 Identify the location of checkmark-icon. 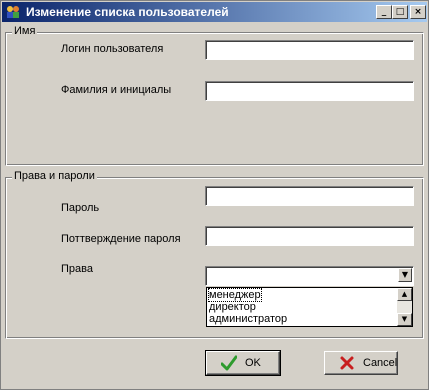
(229, 363).